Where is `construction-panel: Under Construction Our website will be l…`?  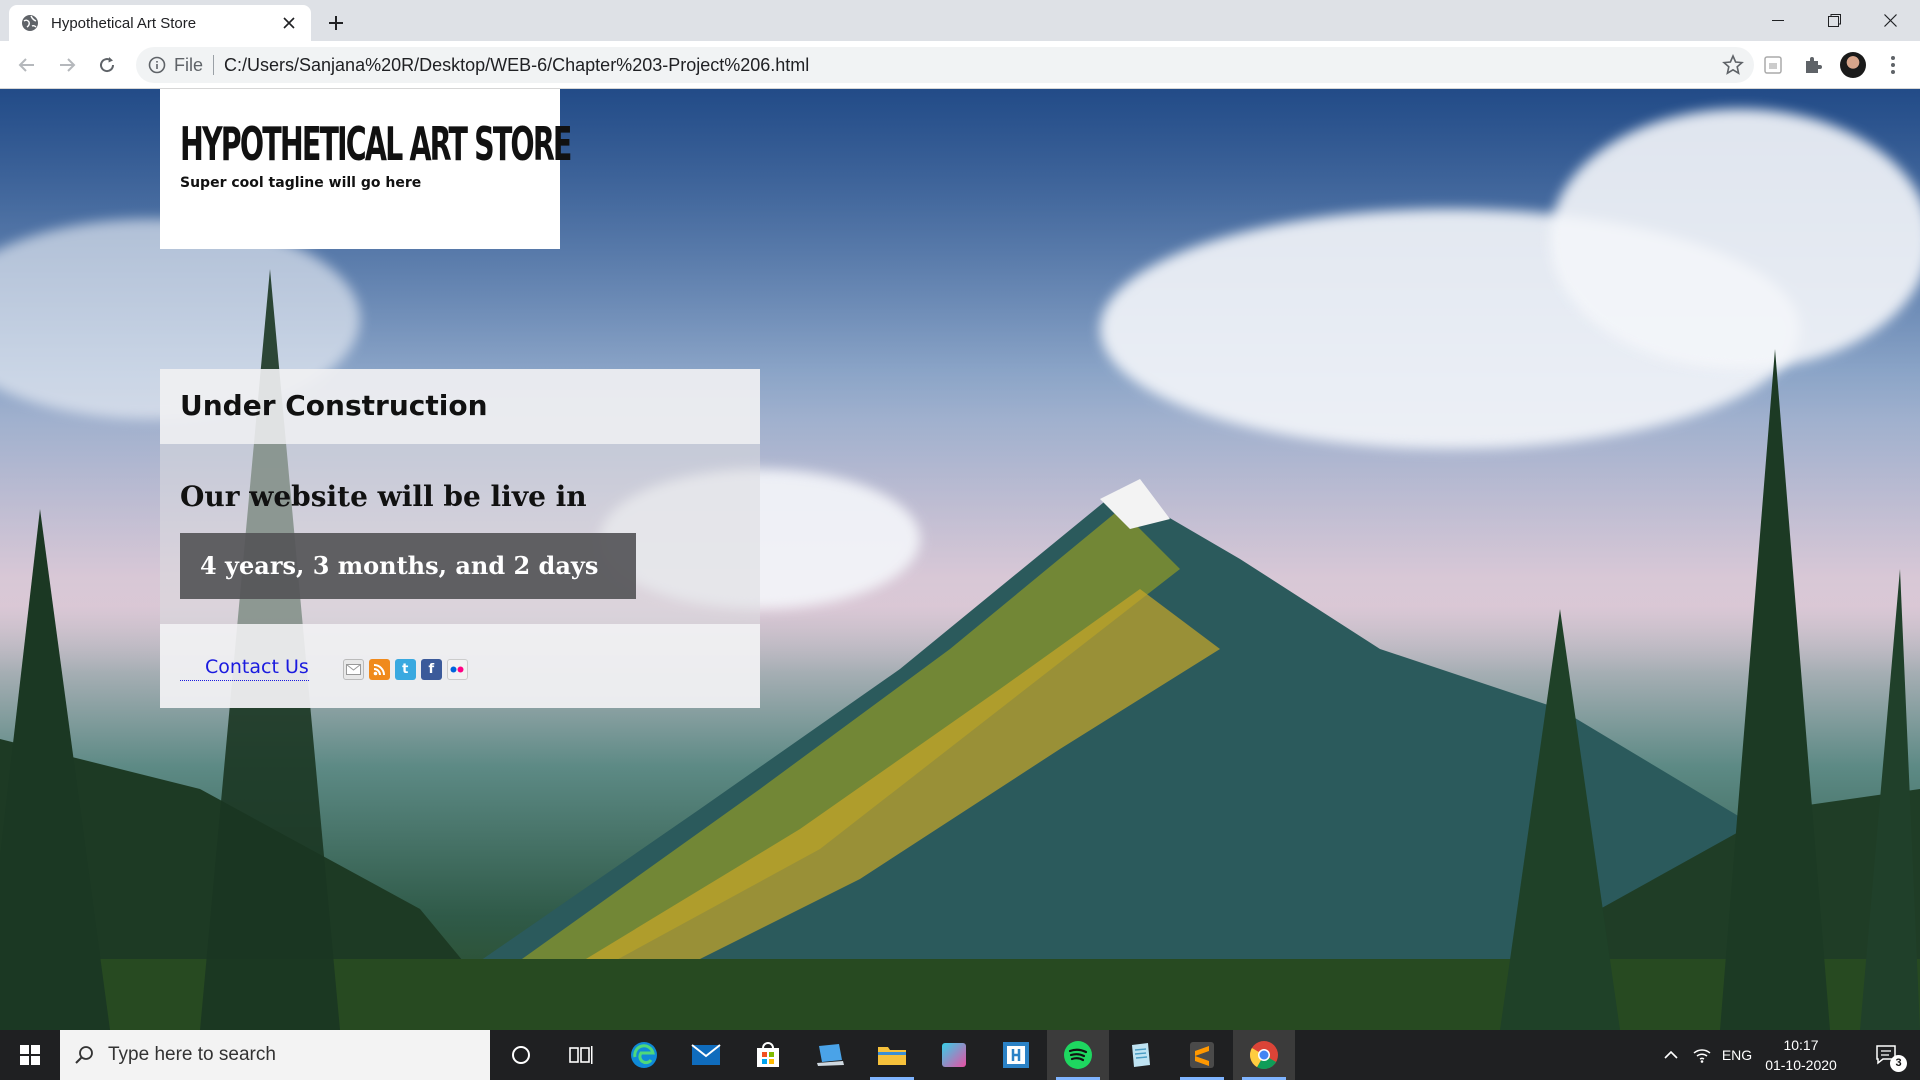 construction-panel: Under Construction Our website will be l… is located at coordinates (460, 538).